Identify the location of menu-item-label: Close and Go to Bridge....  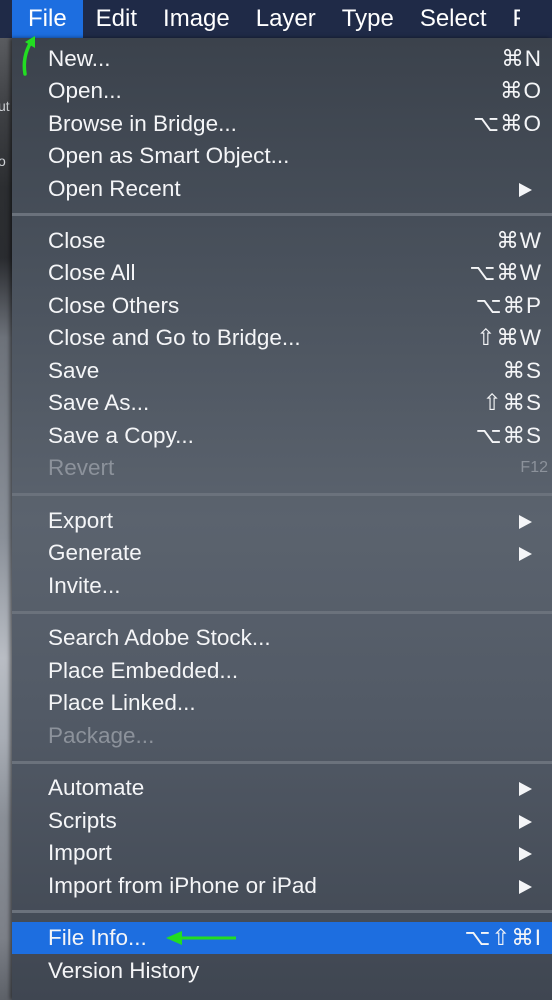
(174, 337).